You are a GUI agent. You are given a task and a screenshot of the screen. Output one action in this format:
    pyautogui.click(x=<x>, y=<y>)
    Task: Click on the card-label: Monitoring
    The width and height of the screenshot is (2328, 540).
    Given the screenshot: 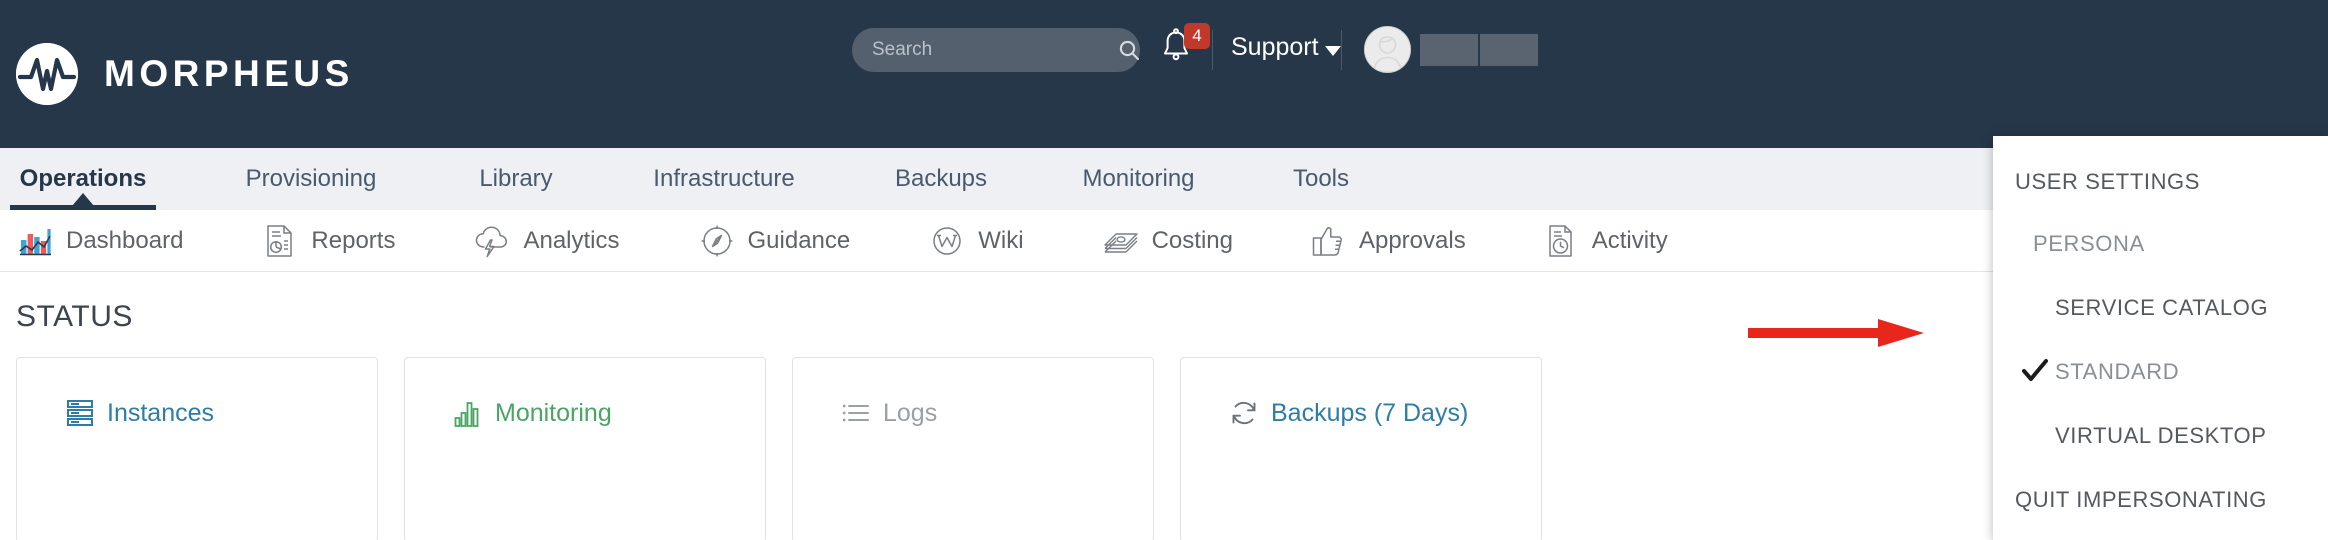 What is the action you would take?
    pyautogui.click(x=553, y=412)
    